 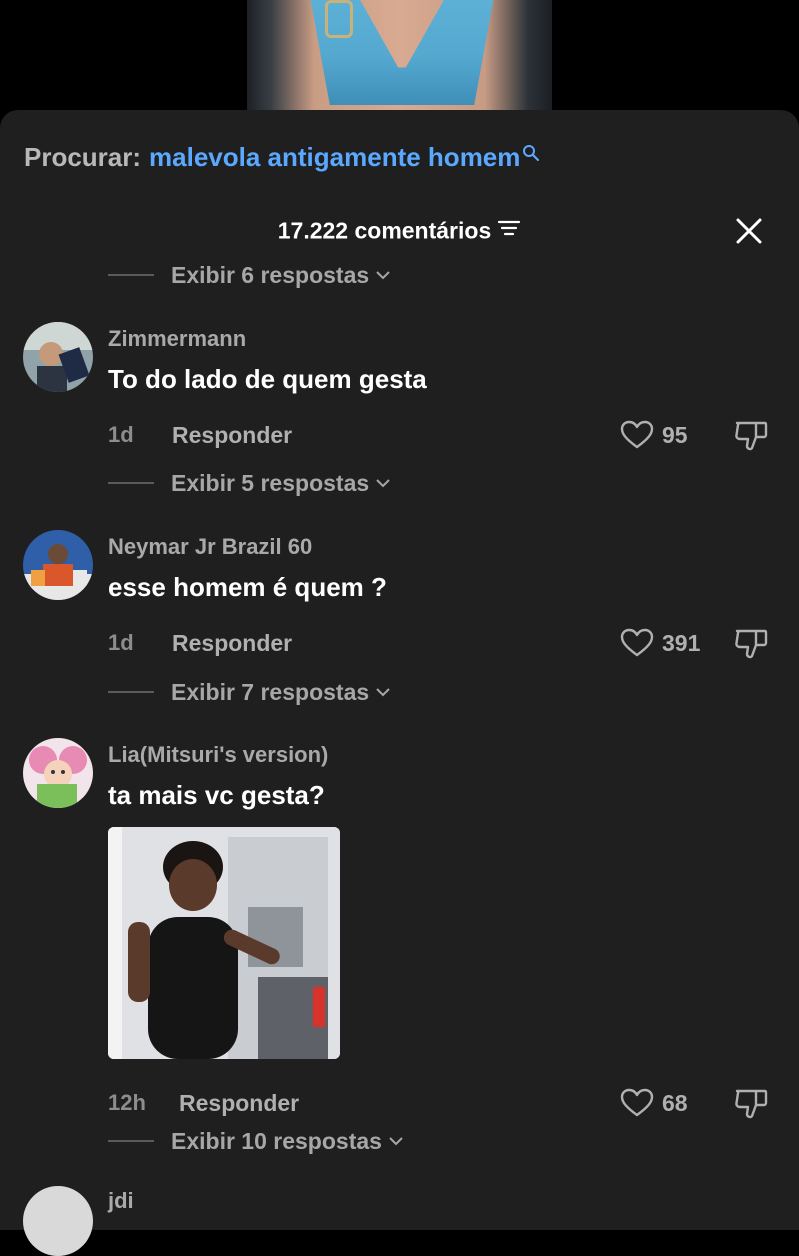 What do you see at coordinates (334, 157) in the screenshot?
I see `search-term-link: malevola antigamente homem` at bounding box center [334, 157].